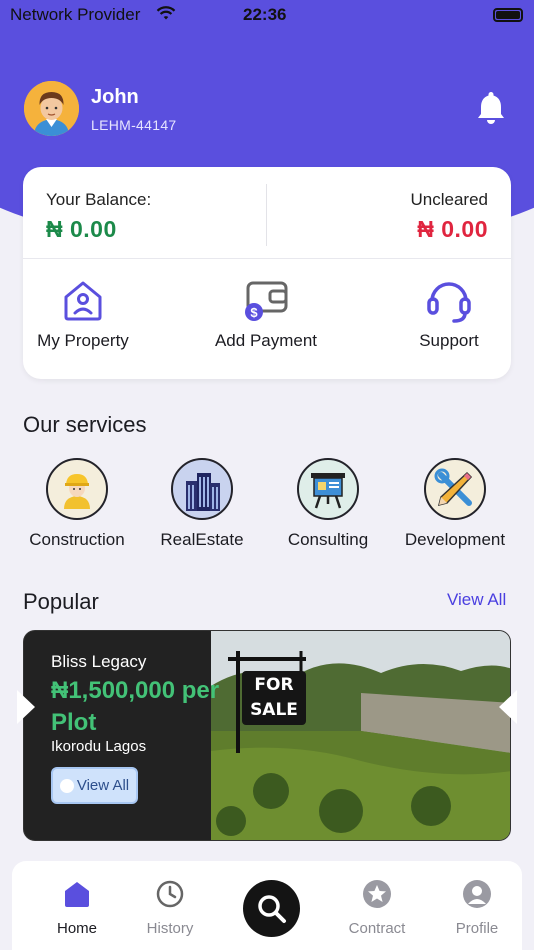  Describe the element at coordinates (360, 735) in the screenshot. I see `for-sale-sign: FOR SALE` at that location.